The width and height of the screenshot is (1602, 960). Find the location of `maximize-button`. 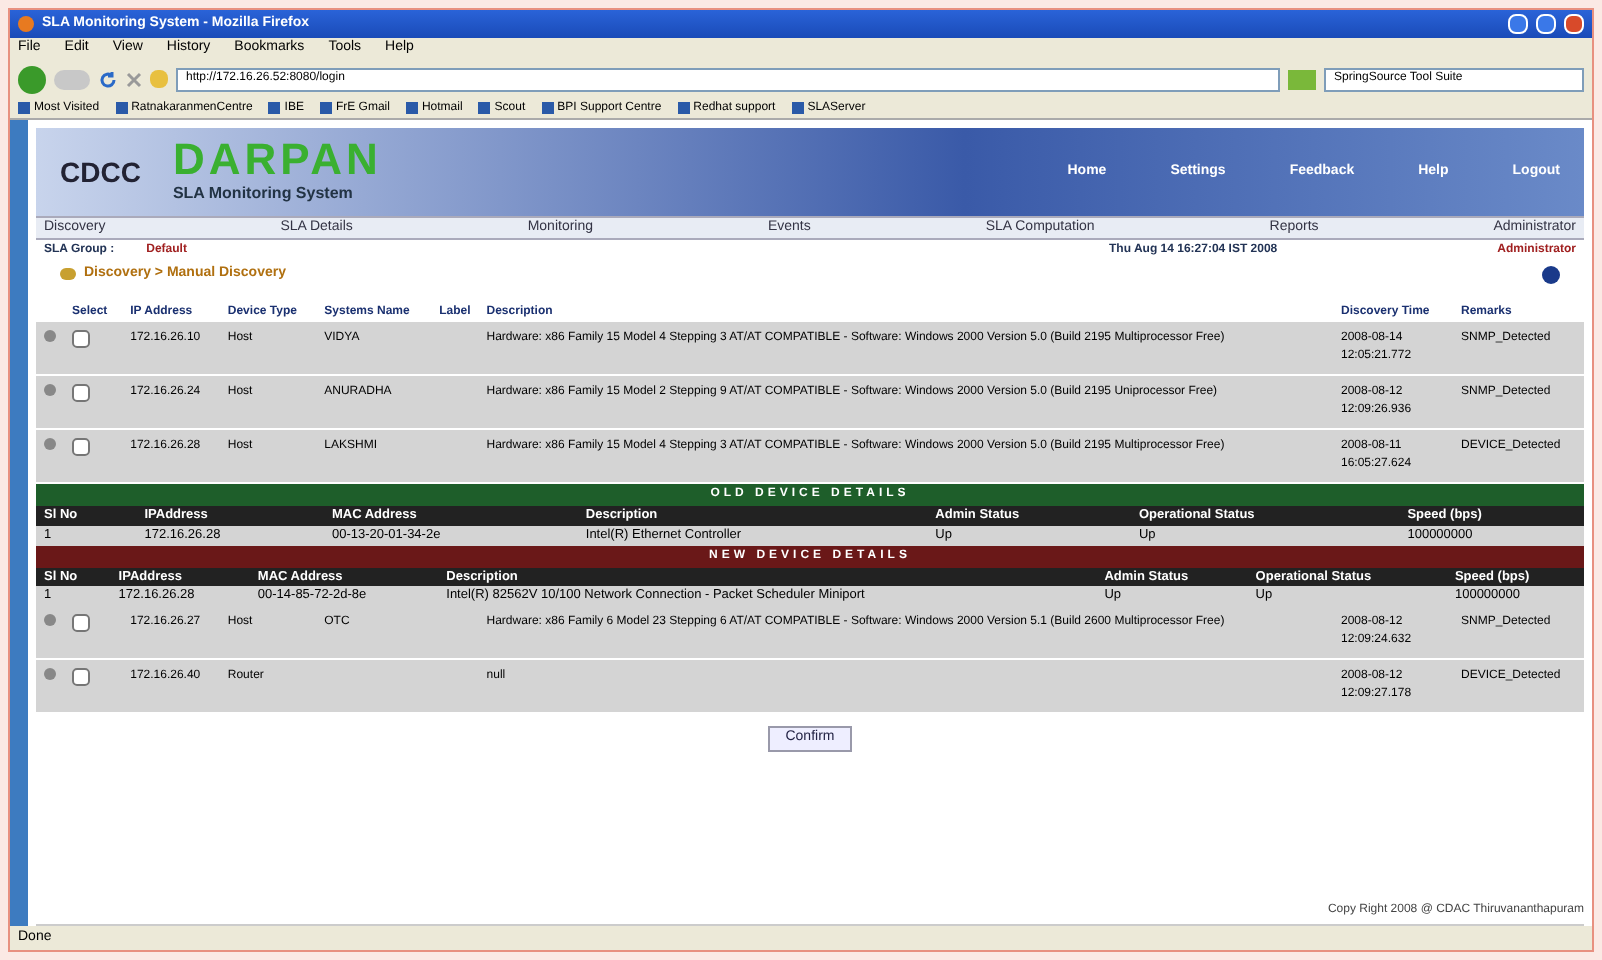

maximize-button is located at coordinates (1546, 24).